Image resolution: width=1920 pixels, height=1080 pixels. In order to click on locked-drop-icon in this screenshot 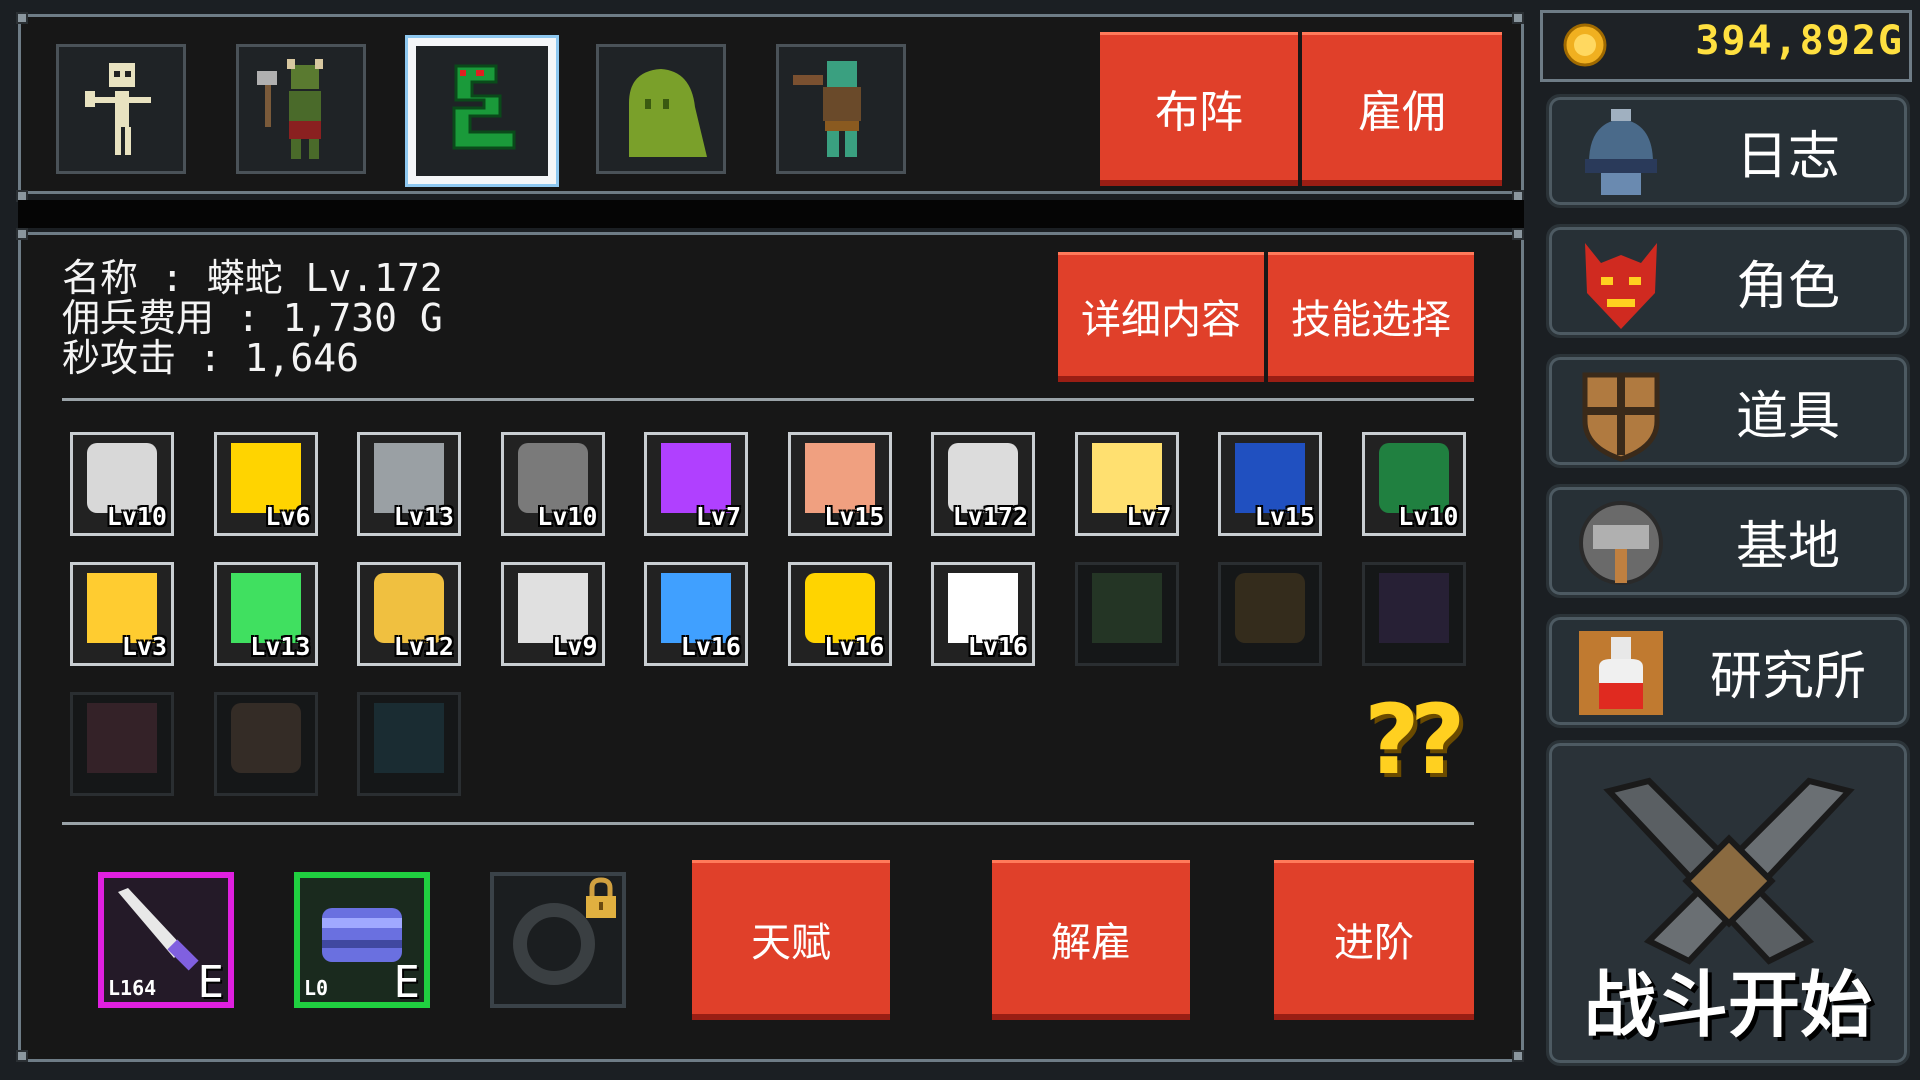, I will do `click(1413, 608)`.